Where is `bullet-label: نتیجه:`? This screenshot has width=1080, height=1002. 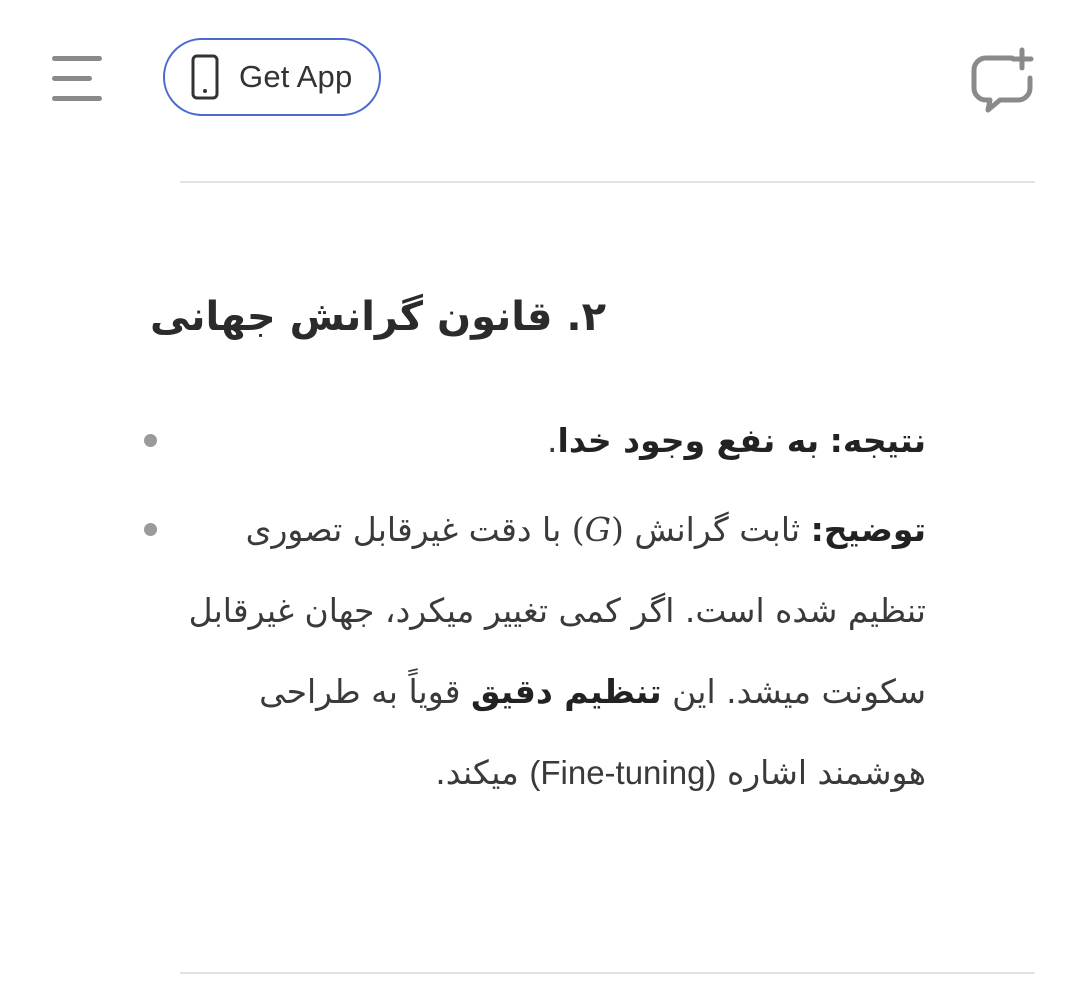 bullet-label: نتیجه: is located at coordinates (877, 440).